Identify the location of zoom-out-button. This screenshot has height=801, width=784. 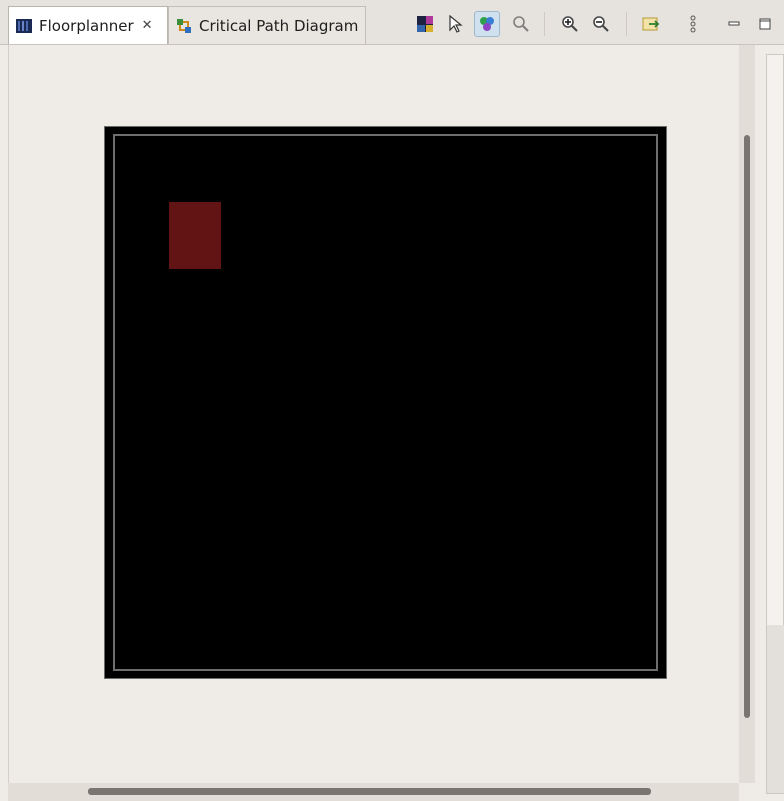
(601, 24).